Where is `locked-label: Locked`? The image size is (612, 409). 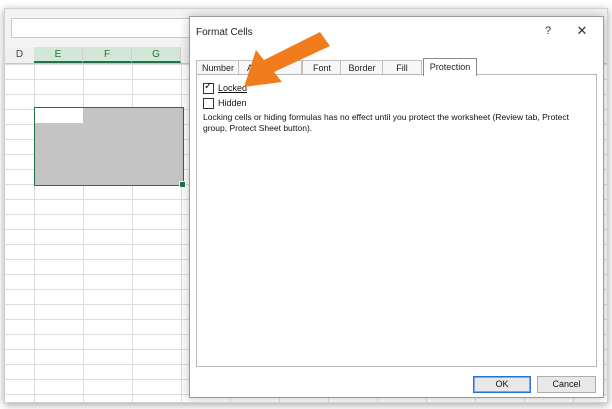
locked-label: Locked is located at coordinates (233, 88).